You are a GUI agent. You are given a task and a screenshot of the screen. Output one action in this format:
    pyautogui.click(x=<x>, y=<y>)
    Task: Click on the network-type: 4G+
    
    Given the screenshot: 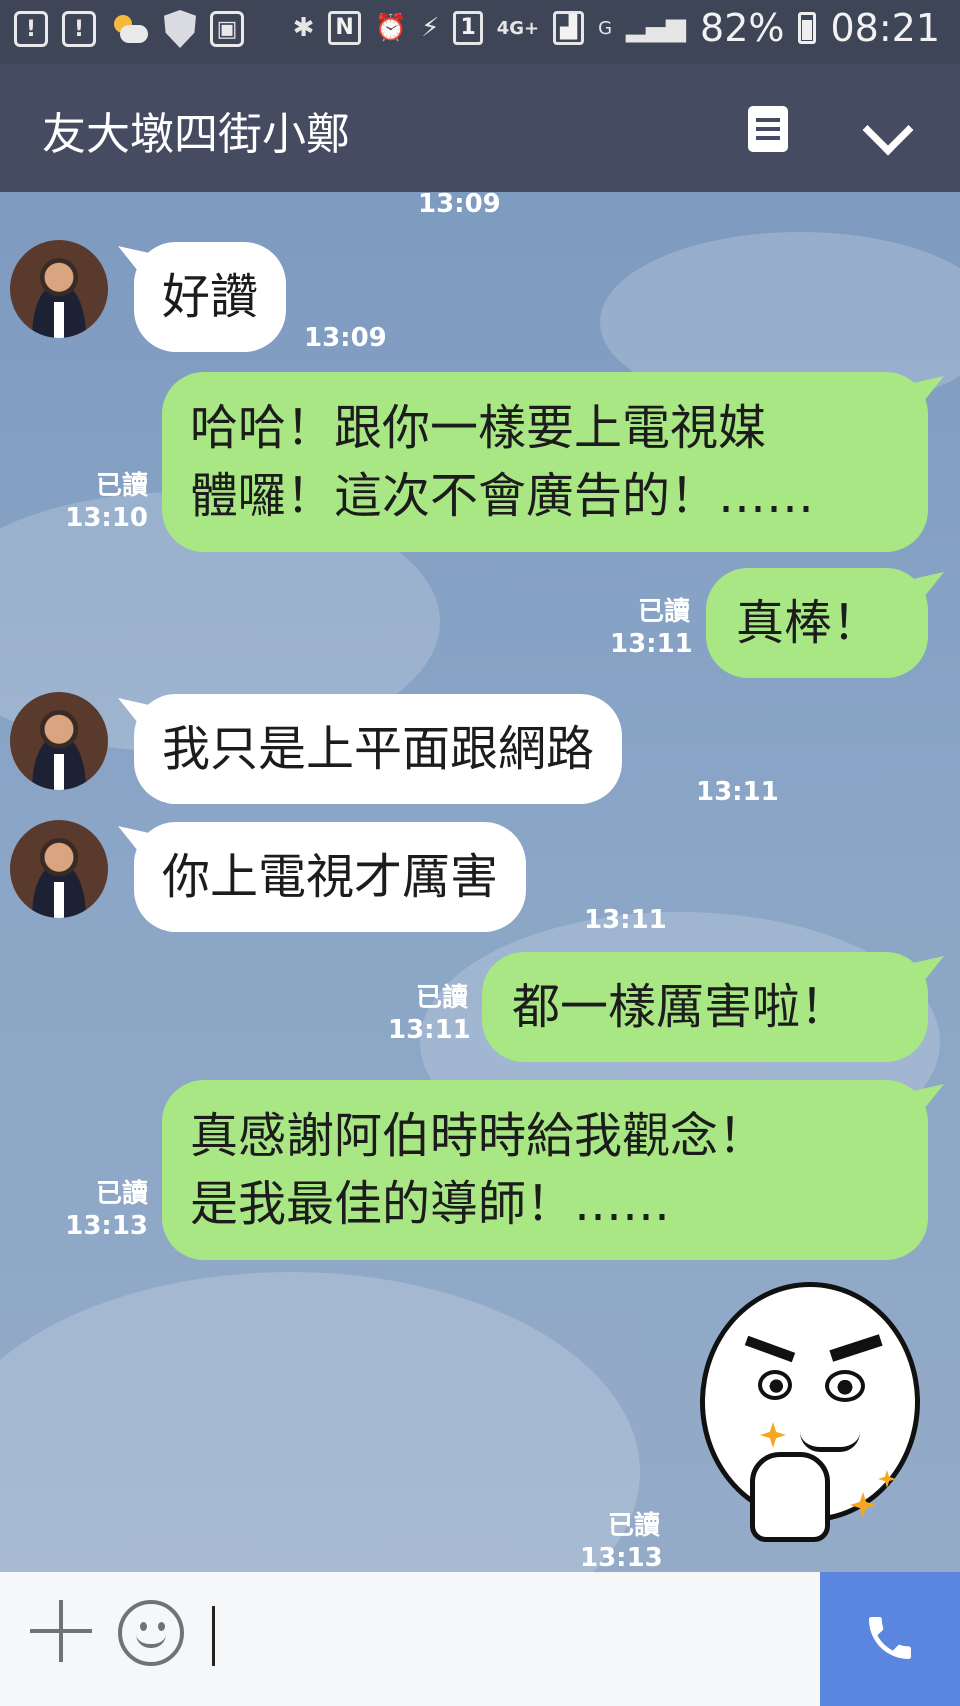 What is the action you would take?
    pyautogui.click(x=518, y=28)
    